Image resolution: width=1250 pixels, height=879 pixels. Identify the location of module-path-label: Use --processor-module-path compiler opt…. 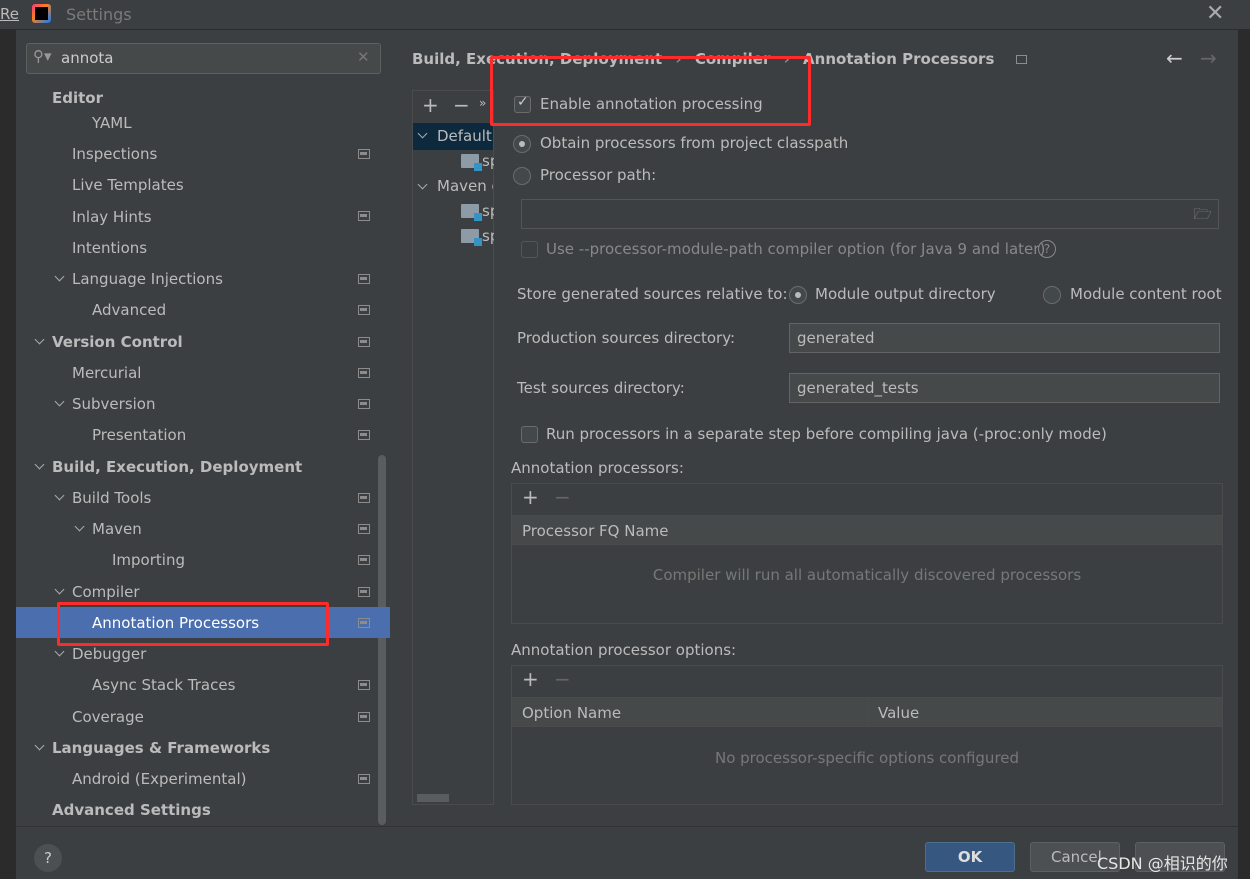
(796, 249).